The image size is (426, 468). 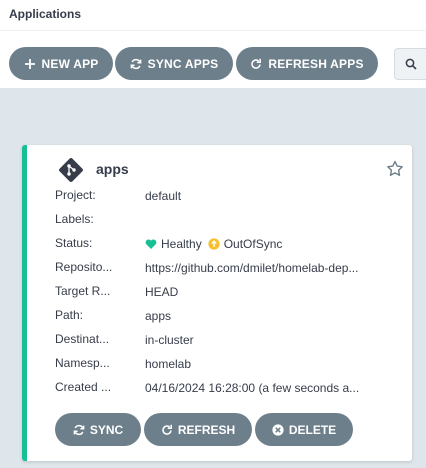 What do you see at coordinates (163, 196) in the screenshot?
I see `project-value: default` at bounding box center [163, 196].